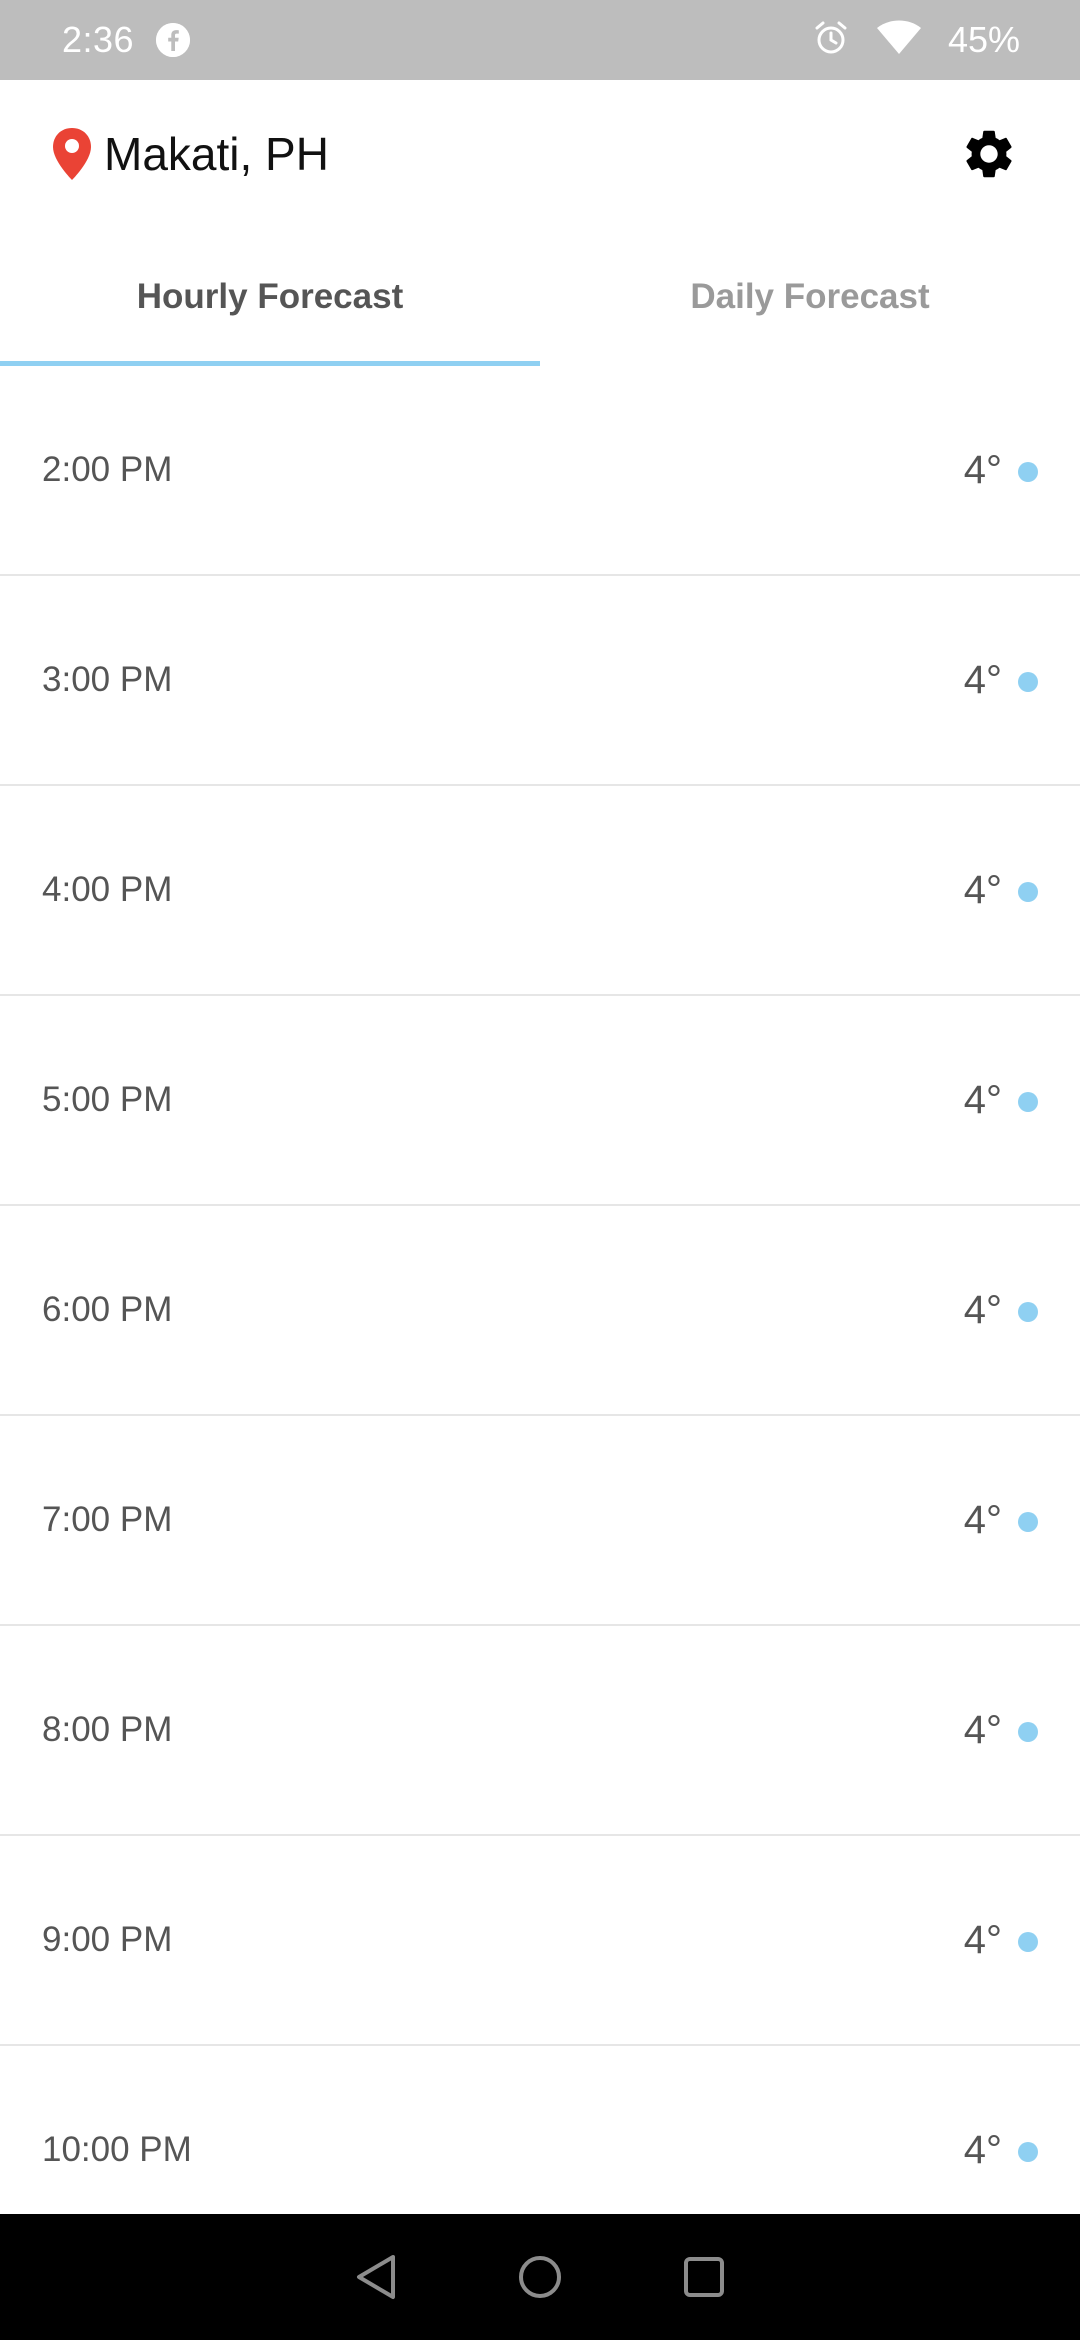  Describe the element at coordinates (540, 2130) in the screenshot. I see `forecast-row: 10:00 PM 4°` at that location.